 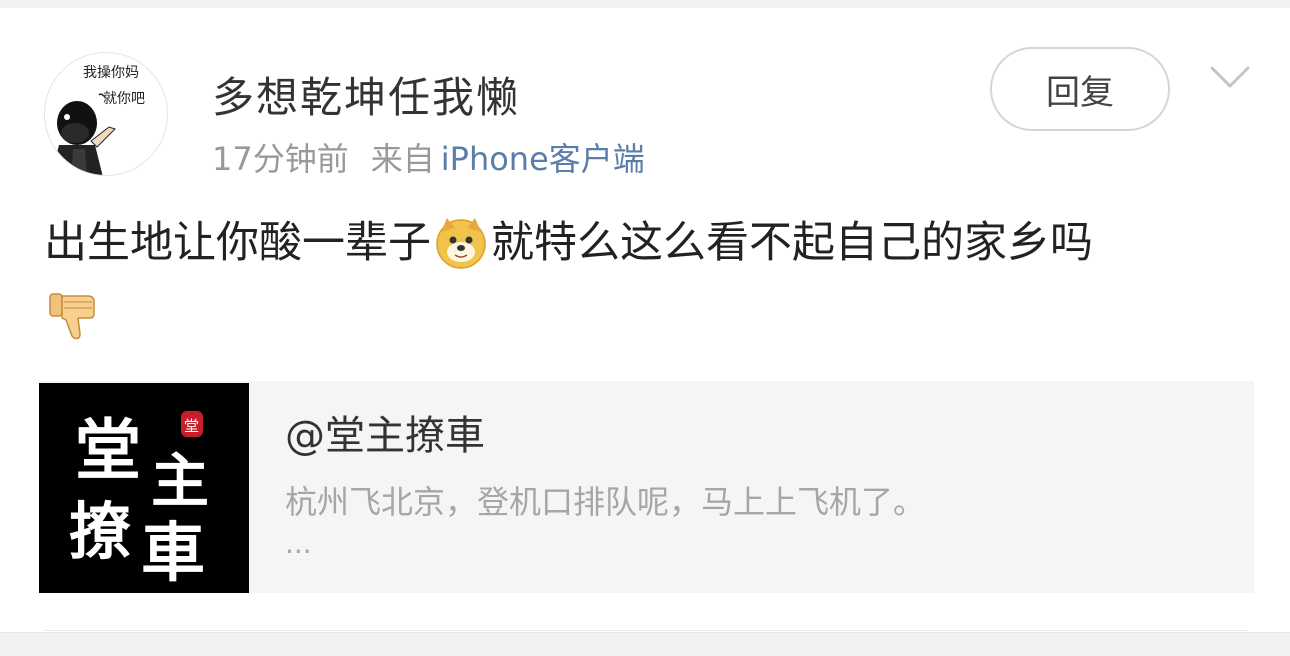 What do you see at coordinates (108, 450) in the screenshot?
I see `thumb-char-1: 堂` at bounding box center [108, 450].